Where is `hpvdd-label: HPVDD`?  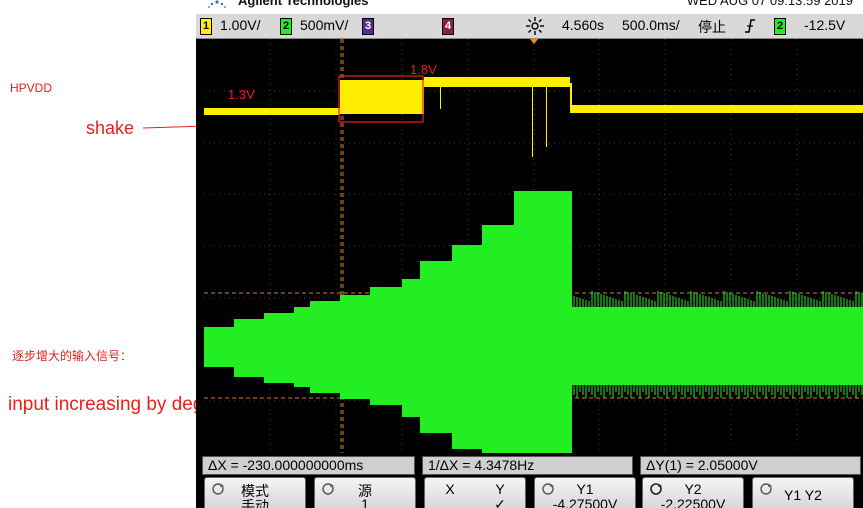
hpvdd-label: HPVDD is located at coordinates (31, 88).